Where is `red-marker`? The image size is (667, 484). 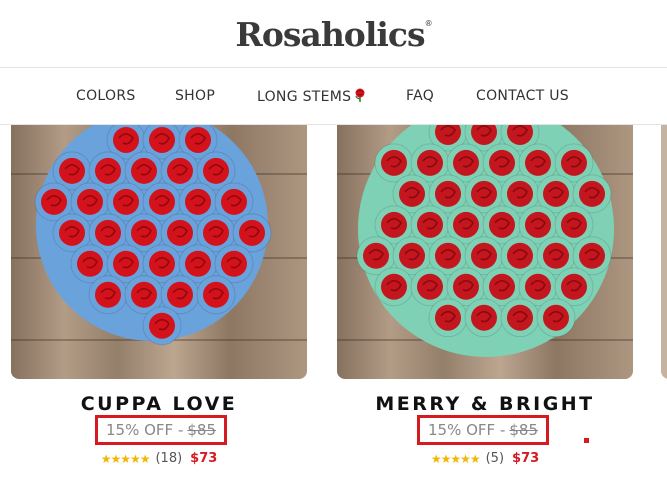 red-marker is located at coordinates (586, 440).